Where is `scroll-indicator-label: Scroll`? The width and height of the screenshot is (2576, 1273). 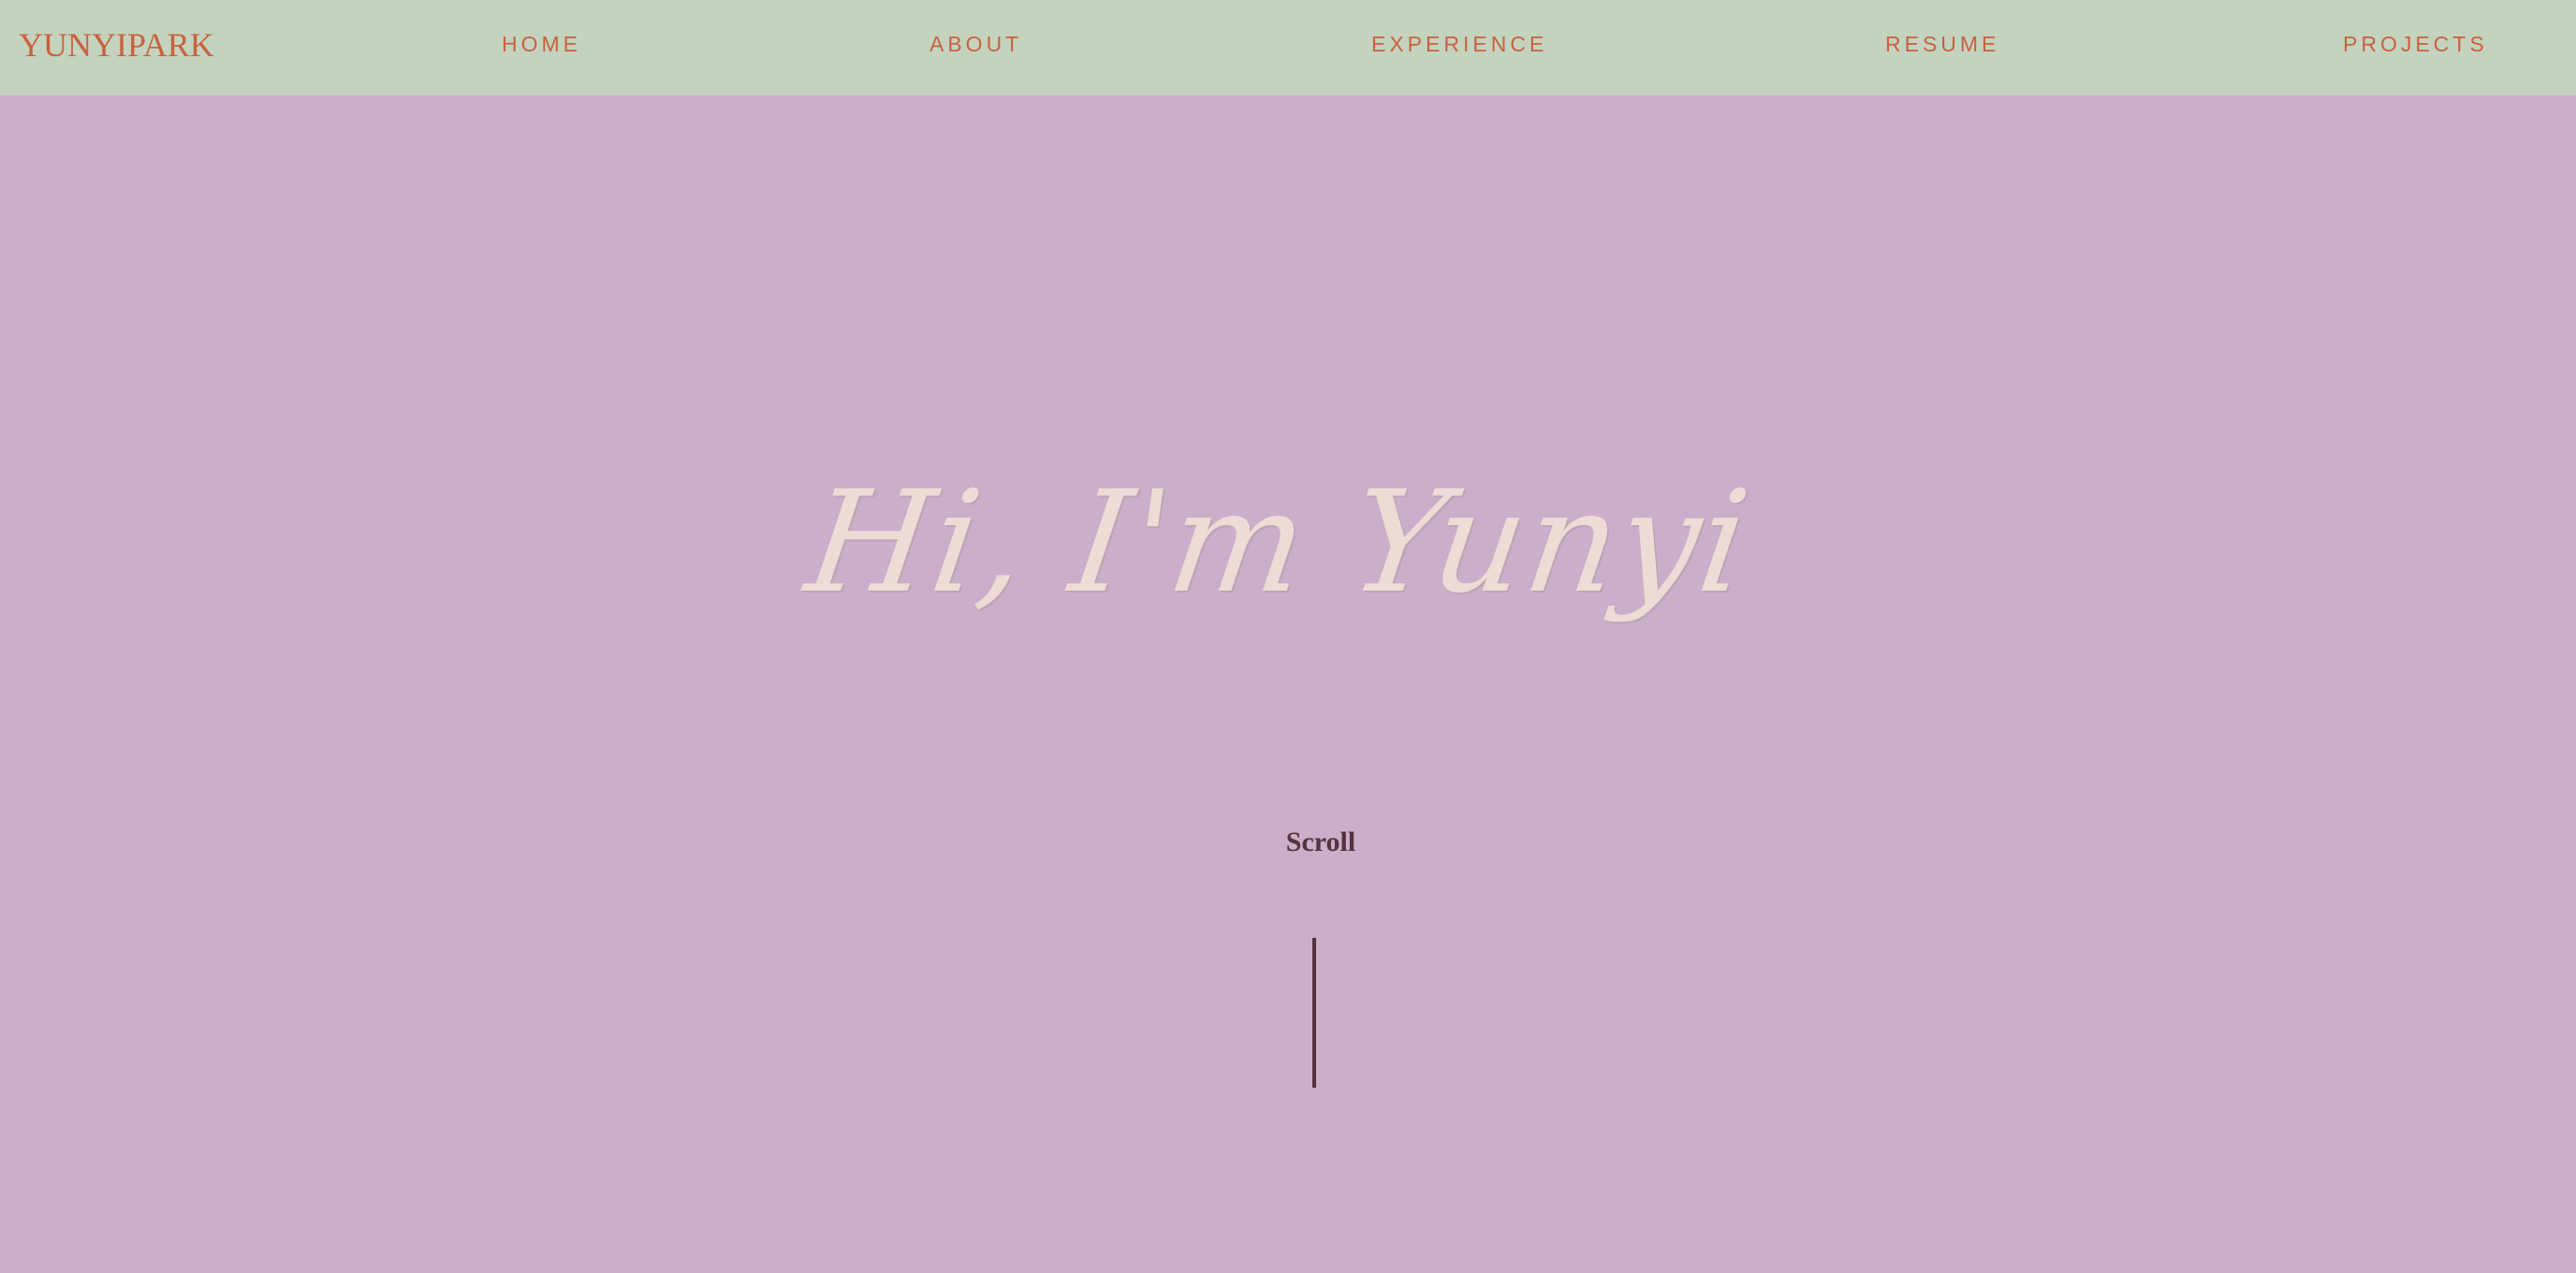 scroll-indicator-label: Scroll is located at coordinates (1321, 842).